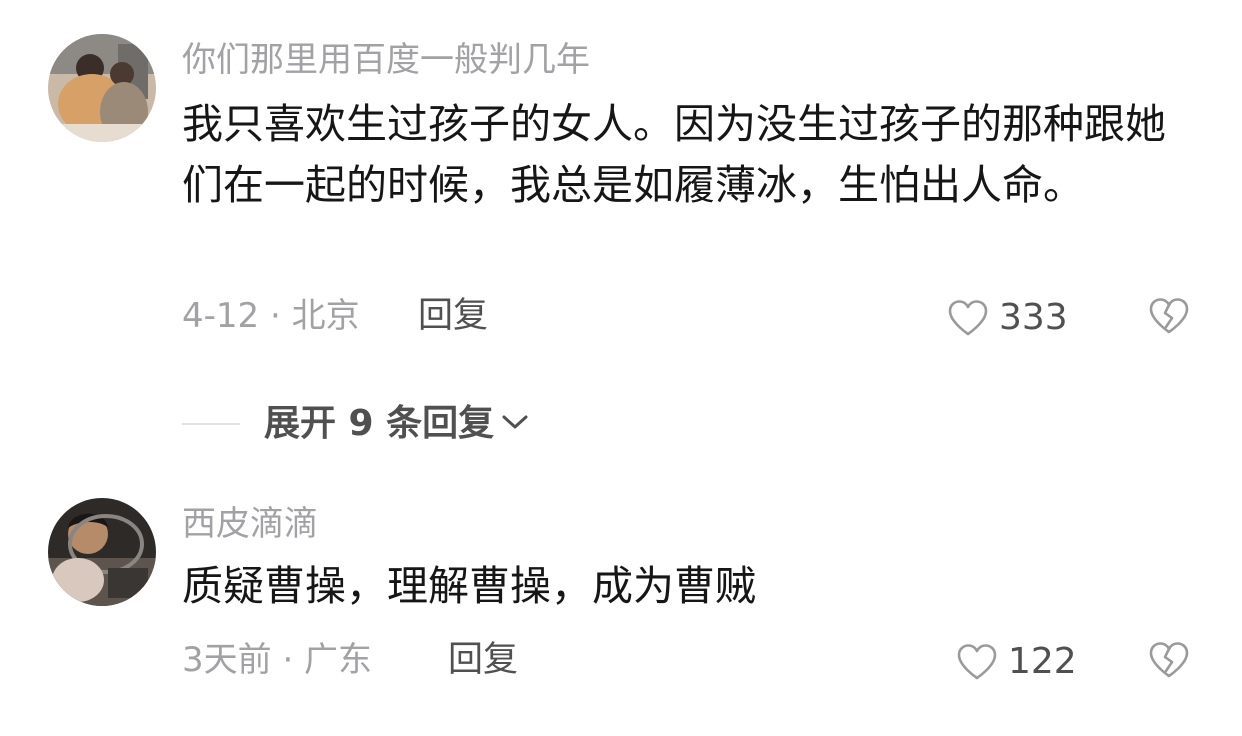 This screenshot has height=736, width=1242. I want to click on like-button: 333, so click(1007, 318).